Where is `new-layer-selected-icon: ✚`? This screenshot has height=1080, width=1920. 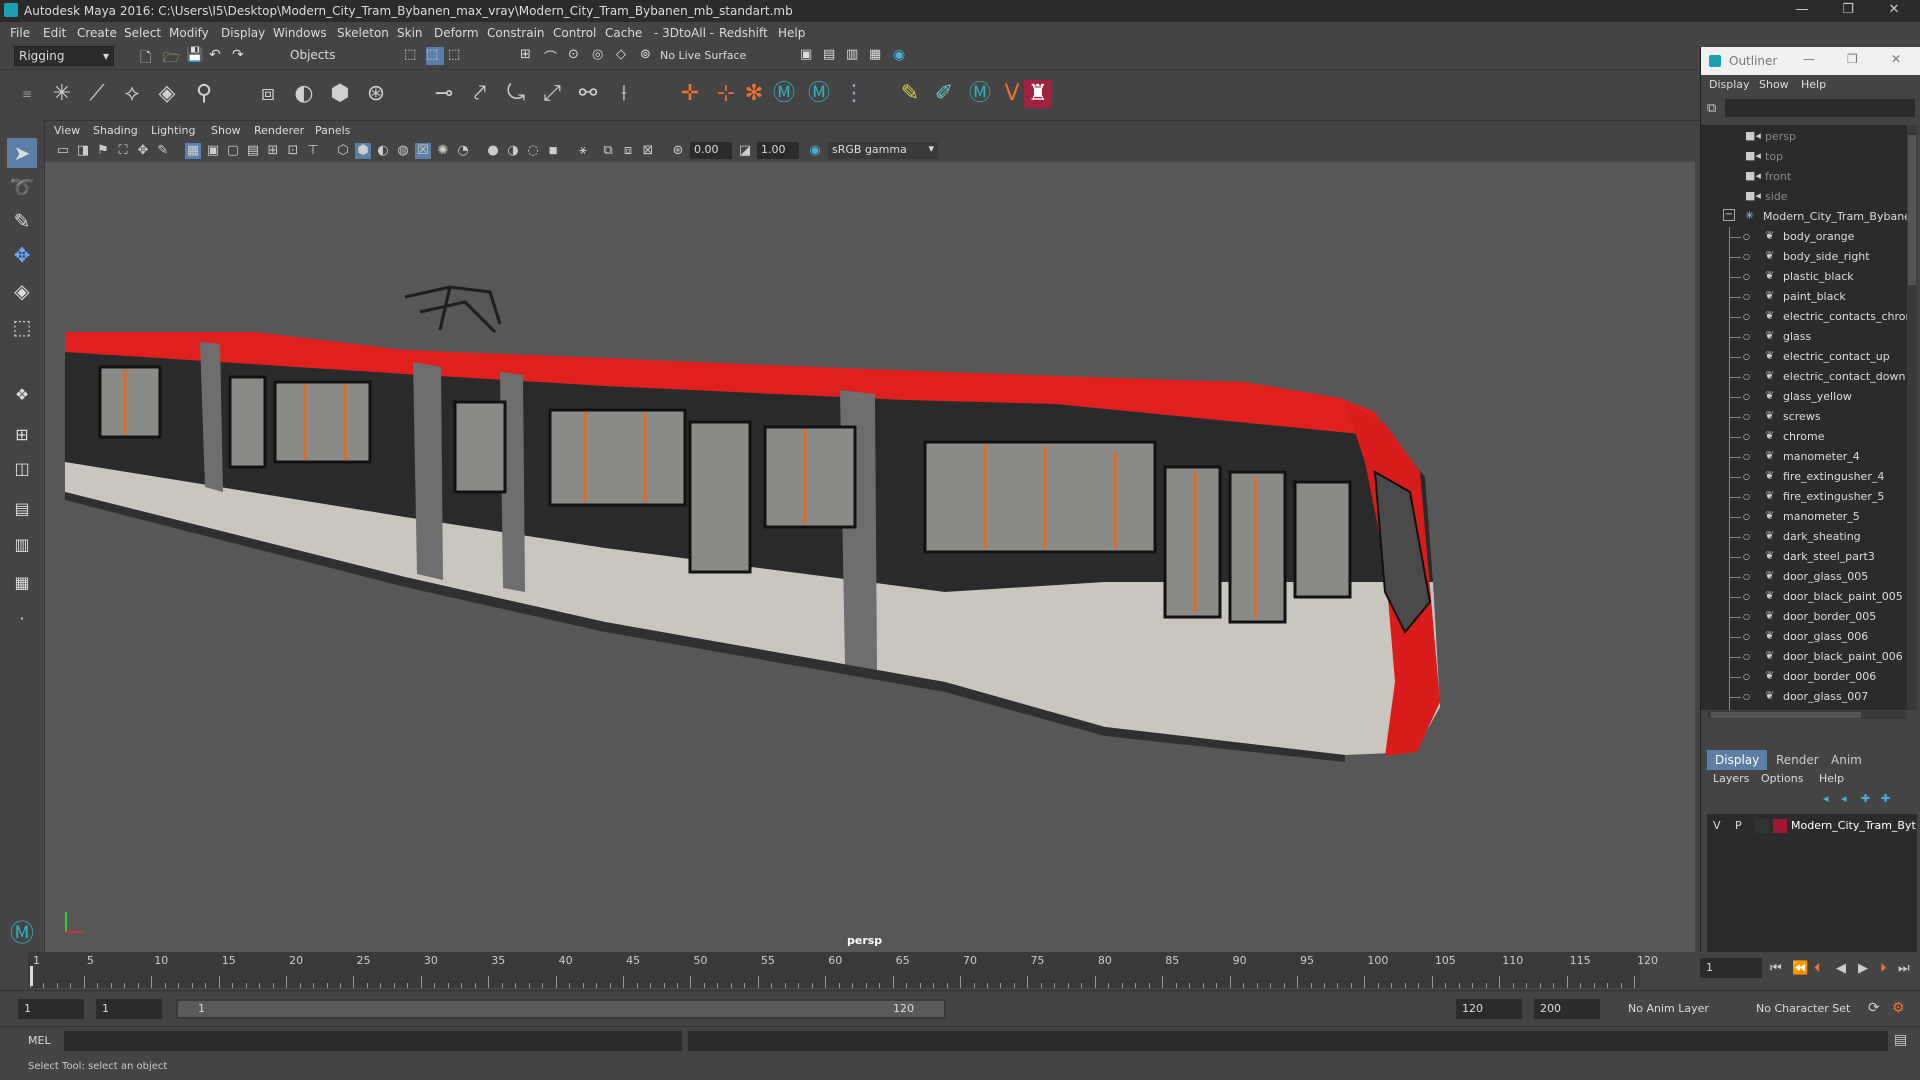
new-layer-selected-icon: ✚ is located at coordinates (1885, 798).